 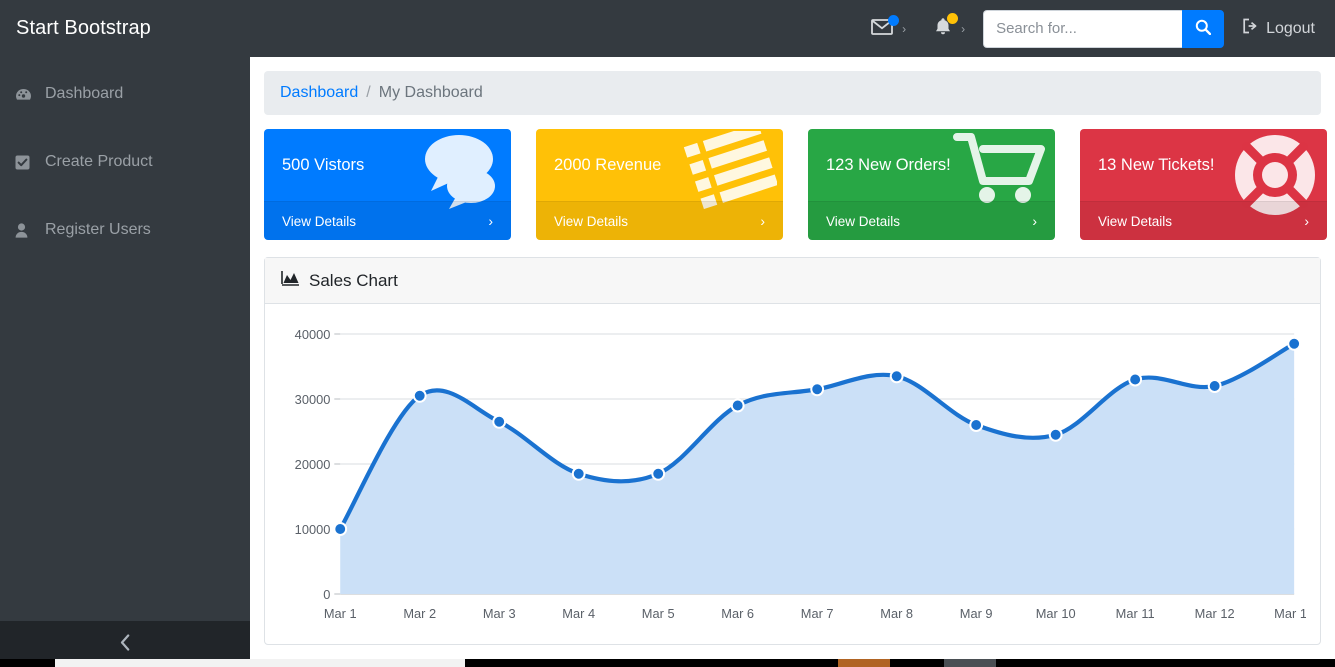 I want to click on sidebar-item-dashboard: Dashboard, so click(x=125, y=94).